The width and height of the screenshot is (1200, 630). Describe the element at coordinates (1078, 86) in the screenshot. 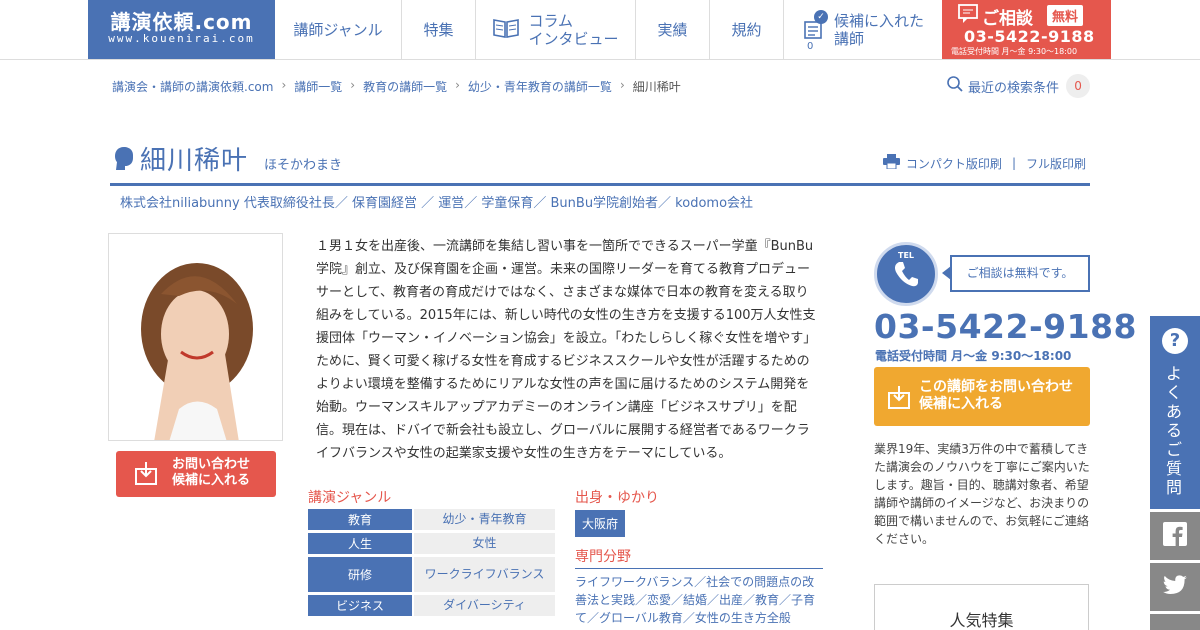

I see `recent-search-count: 0` at that location.